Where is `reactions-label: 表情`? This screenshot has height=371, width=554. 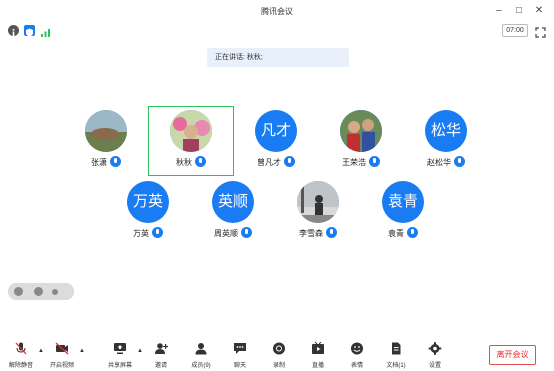
reactions-label: 表情 is located at coordinates (356, 366).